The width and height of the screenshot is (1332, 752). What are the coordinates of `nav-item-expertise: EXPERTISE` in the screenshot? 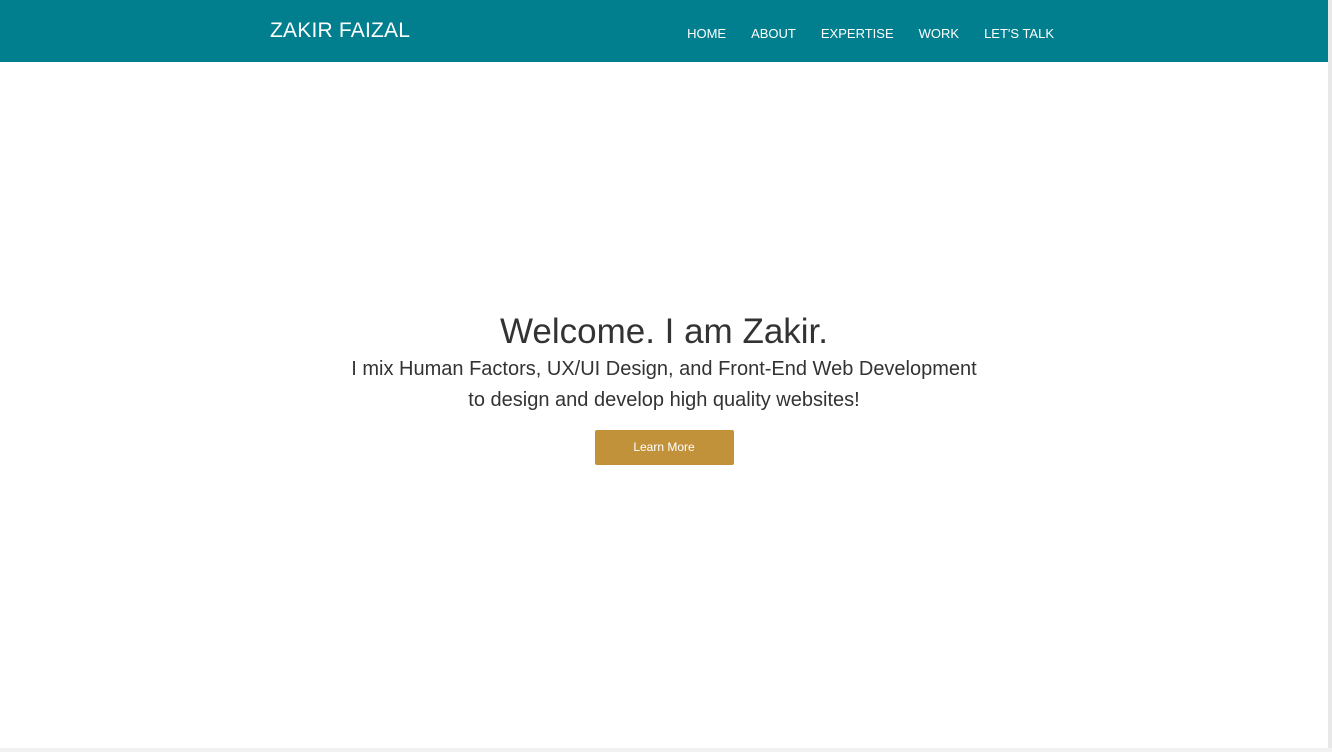 It's located at (857, 34).